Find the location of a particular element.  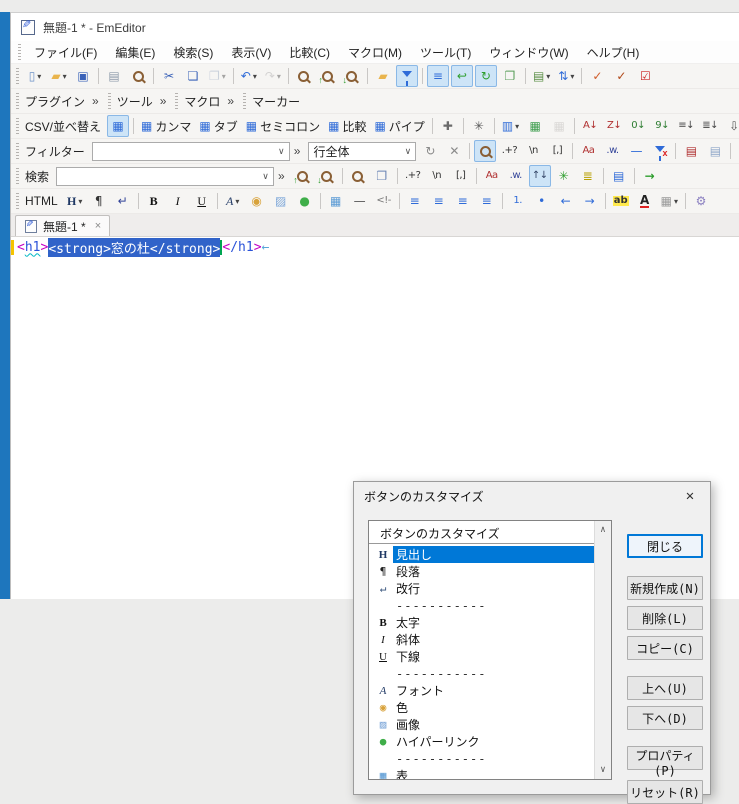

copy-item-button: コピー(C) is located at coordinates (665, 648).